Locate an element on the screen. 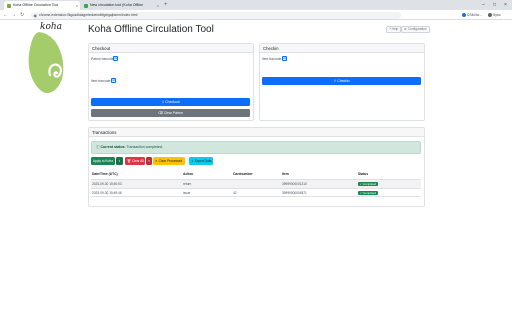 The height and width of the screenshot is (320, 512). minimize-window-icon: – is located at coordinates (483, 5).